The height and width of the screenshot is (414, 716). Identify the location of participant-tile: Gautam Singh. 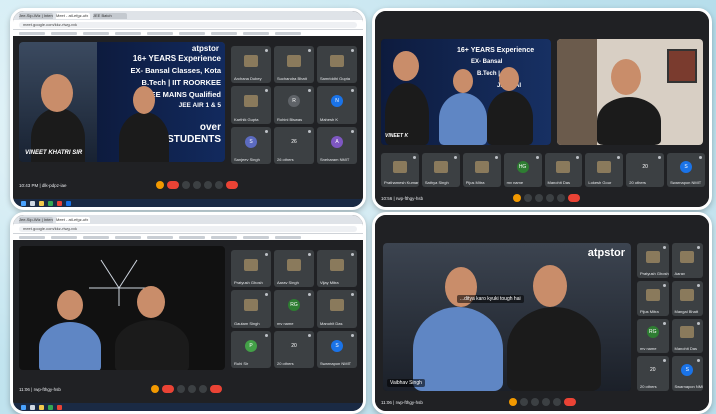
(251, 309).